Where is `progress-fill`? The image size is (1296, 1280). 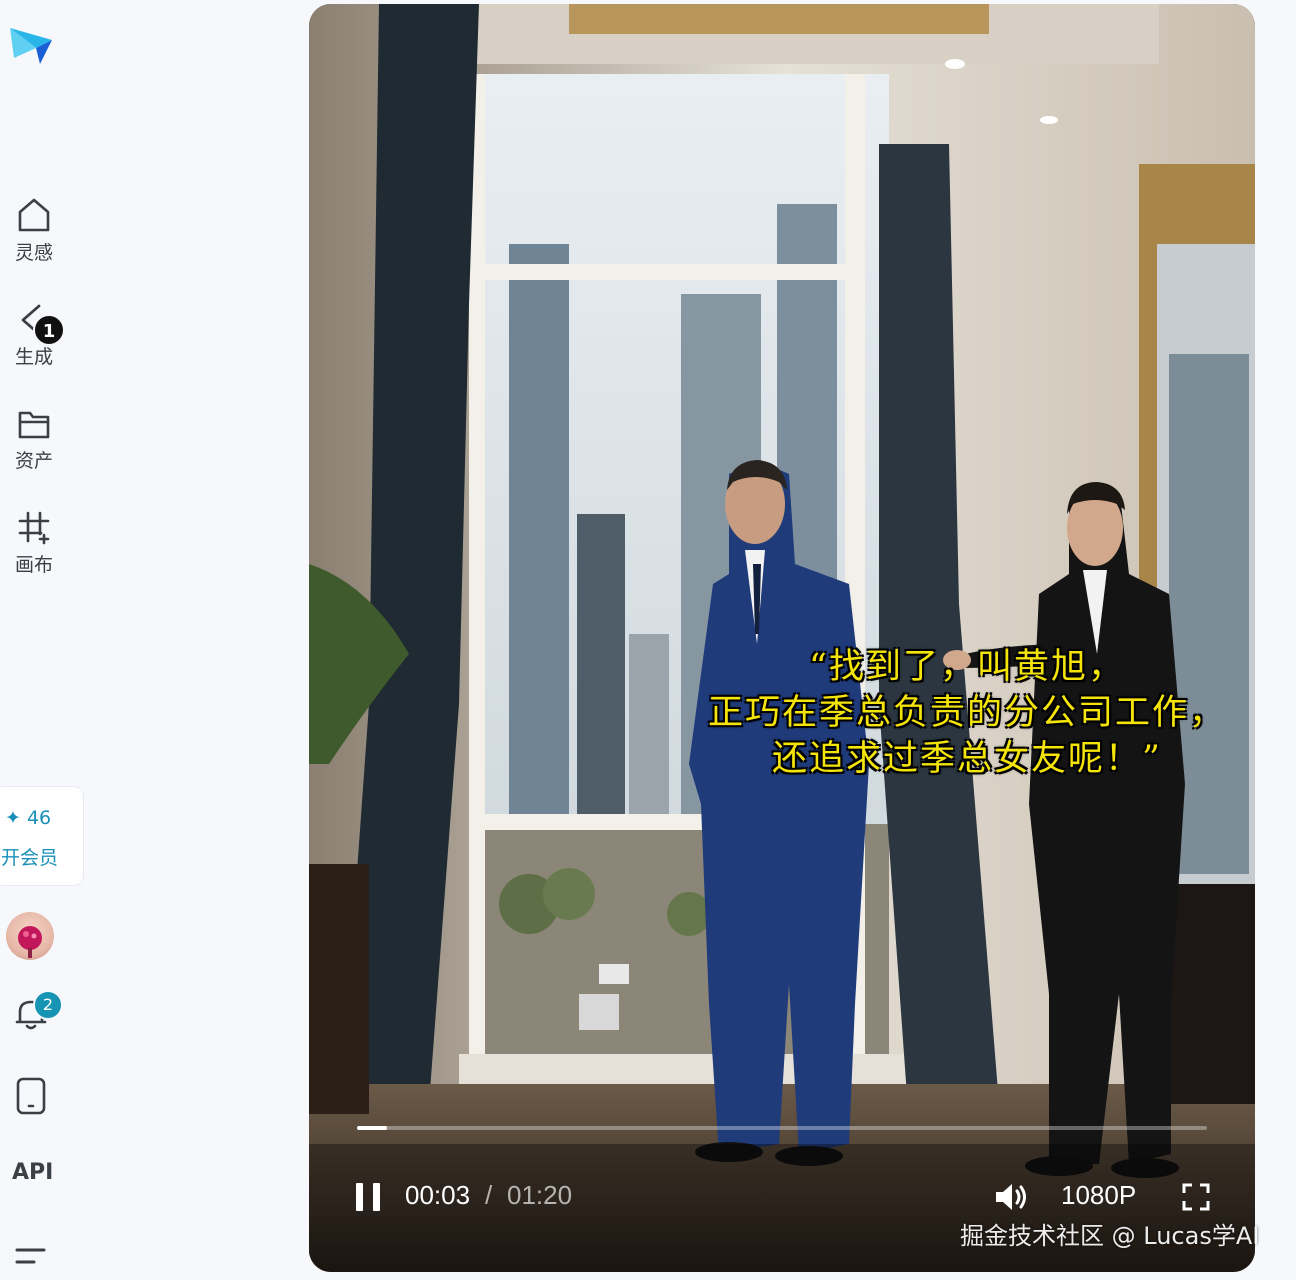
progress-fill is located at coordinates (372, 1128).